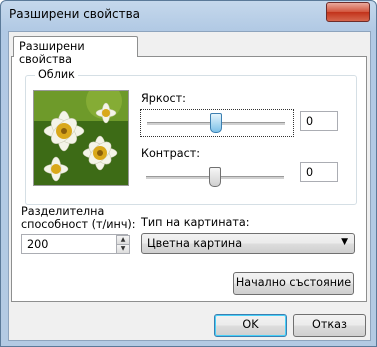 Image resolution: width=377 pixels, height=347 pixels. I want to click on chevron-down-icon: ▼, so click(344, 242).